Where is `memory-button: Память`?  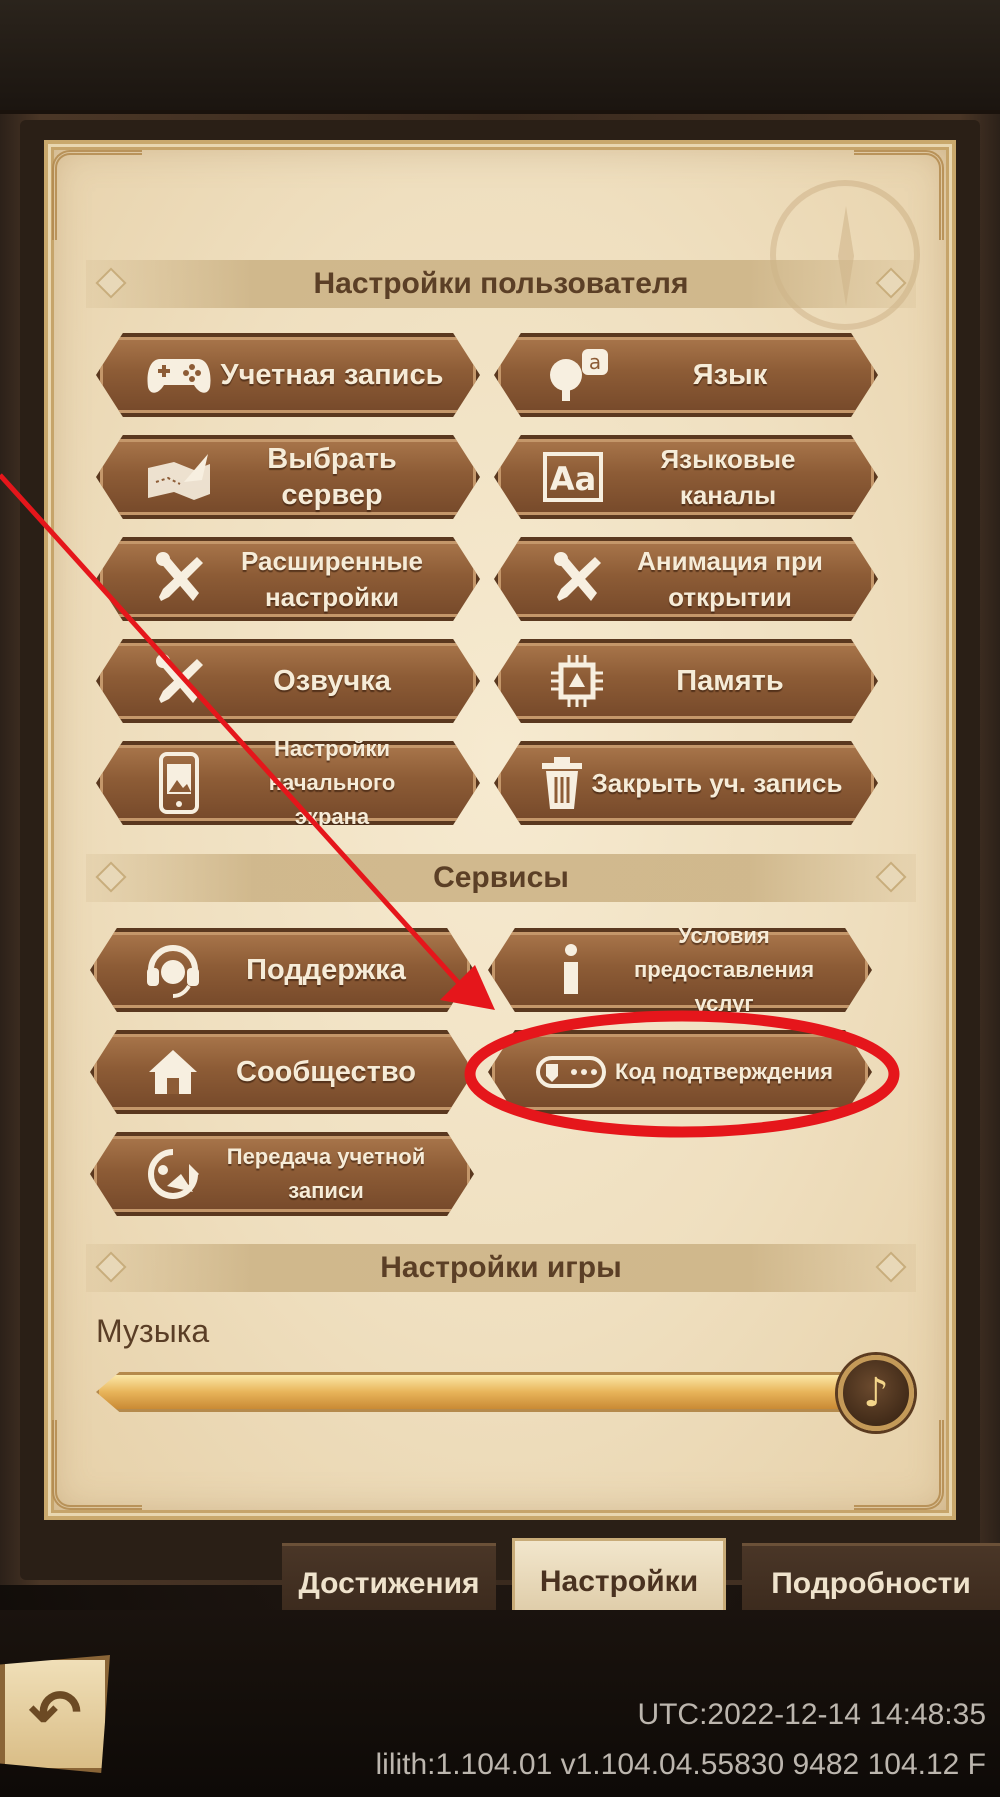 memory-button: Память is located at coordinates (686, 681).